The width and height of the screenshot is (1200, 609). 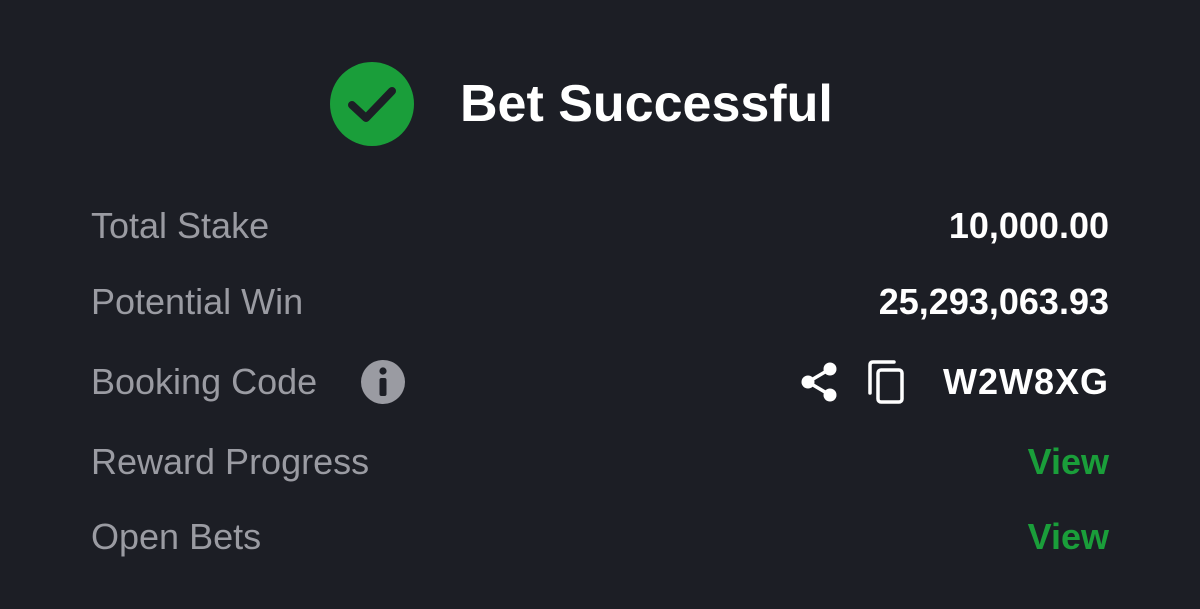 What do you see at coordinates (886, 382) in the screenshot?
I see `copy-icon` at bounding box center [886, 382].